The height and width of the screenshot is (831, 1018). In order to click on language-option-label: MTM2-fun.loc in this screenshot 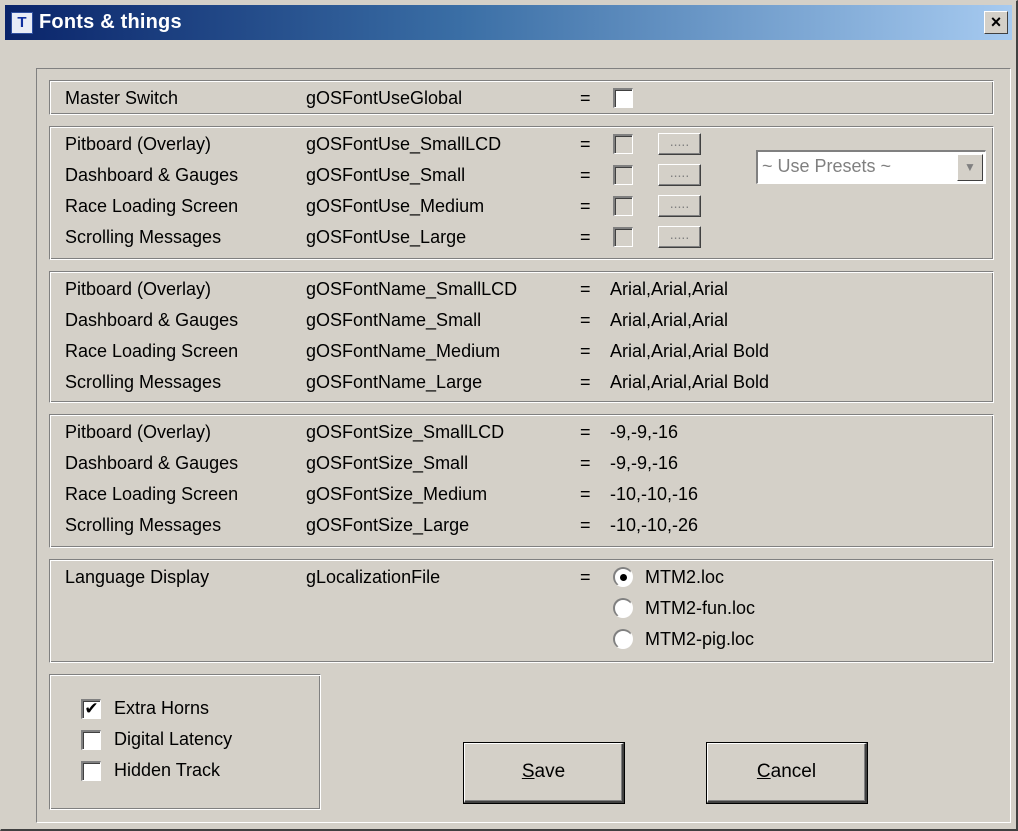, I will do `click(700, 608)`.